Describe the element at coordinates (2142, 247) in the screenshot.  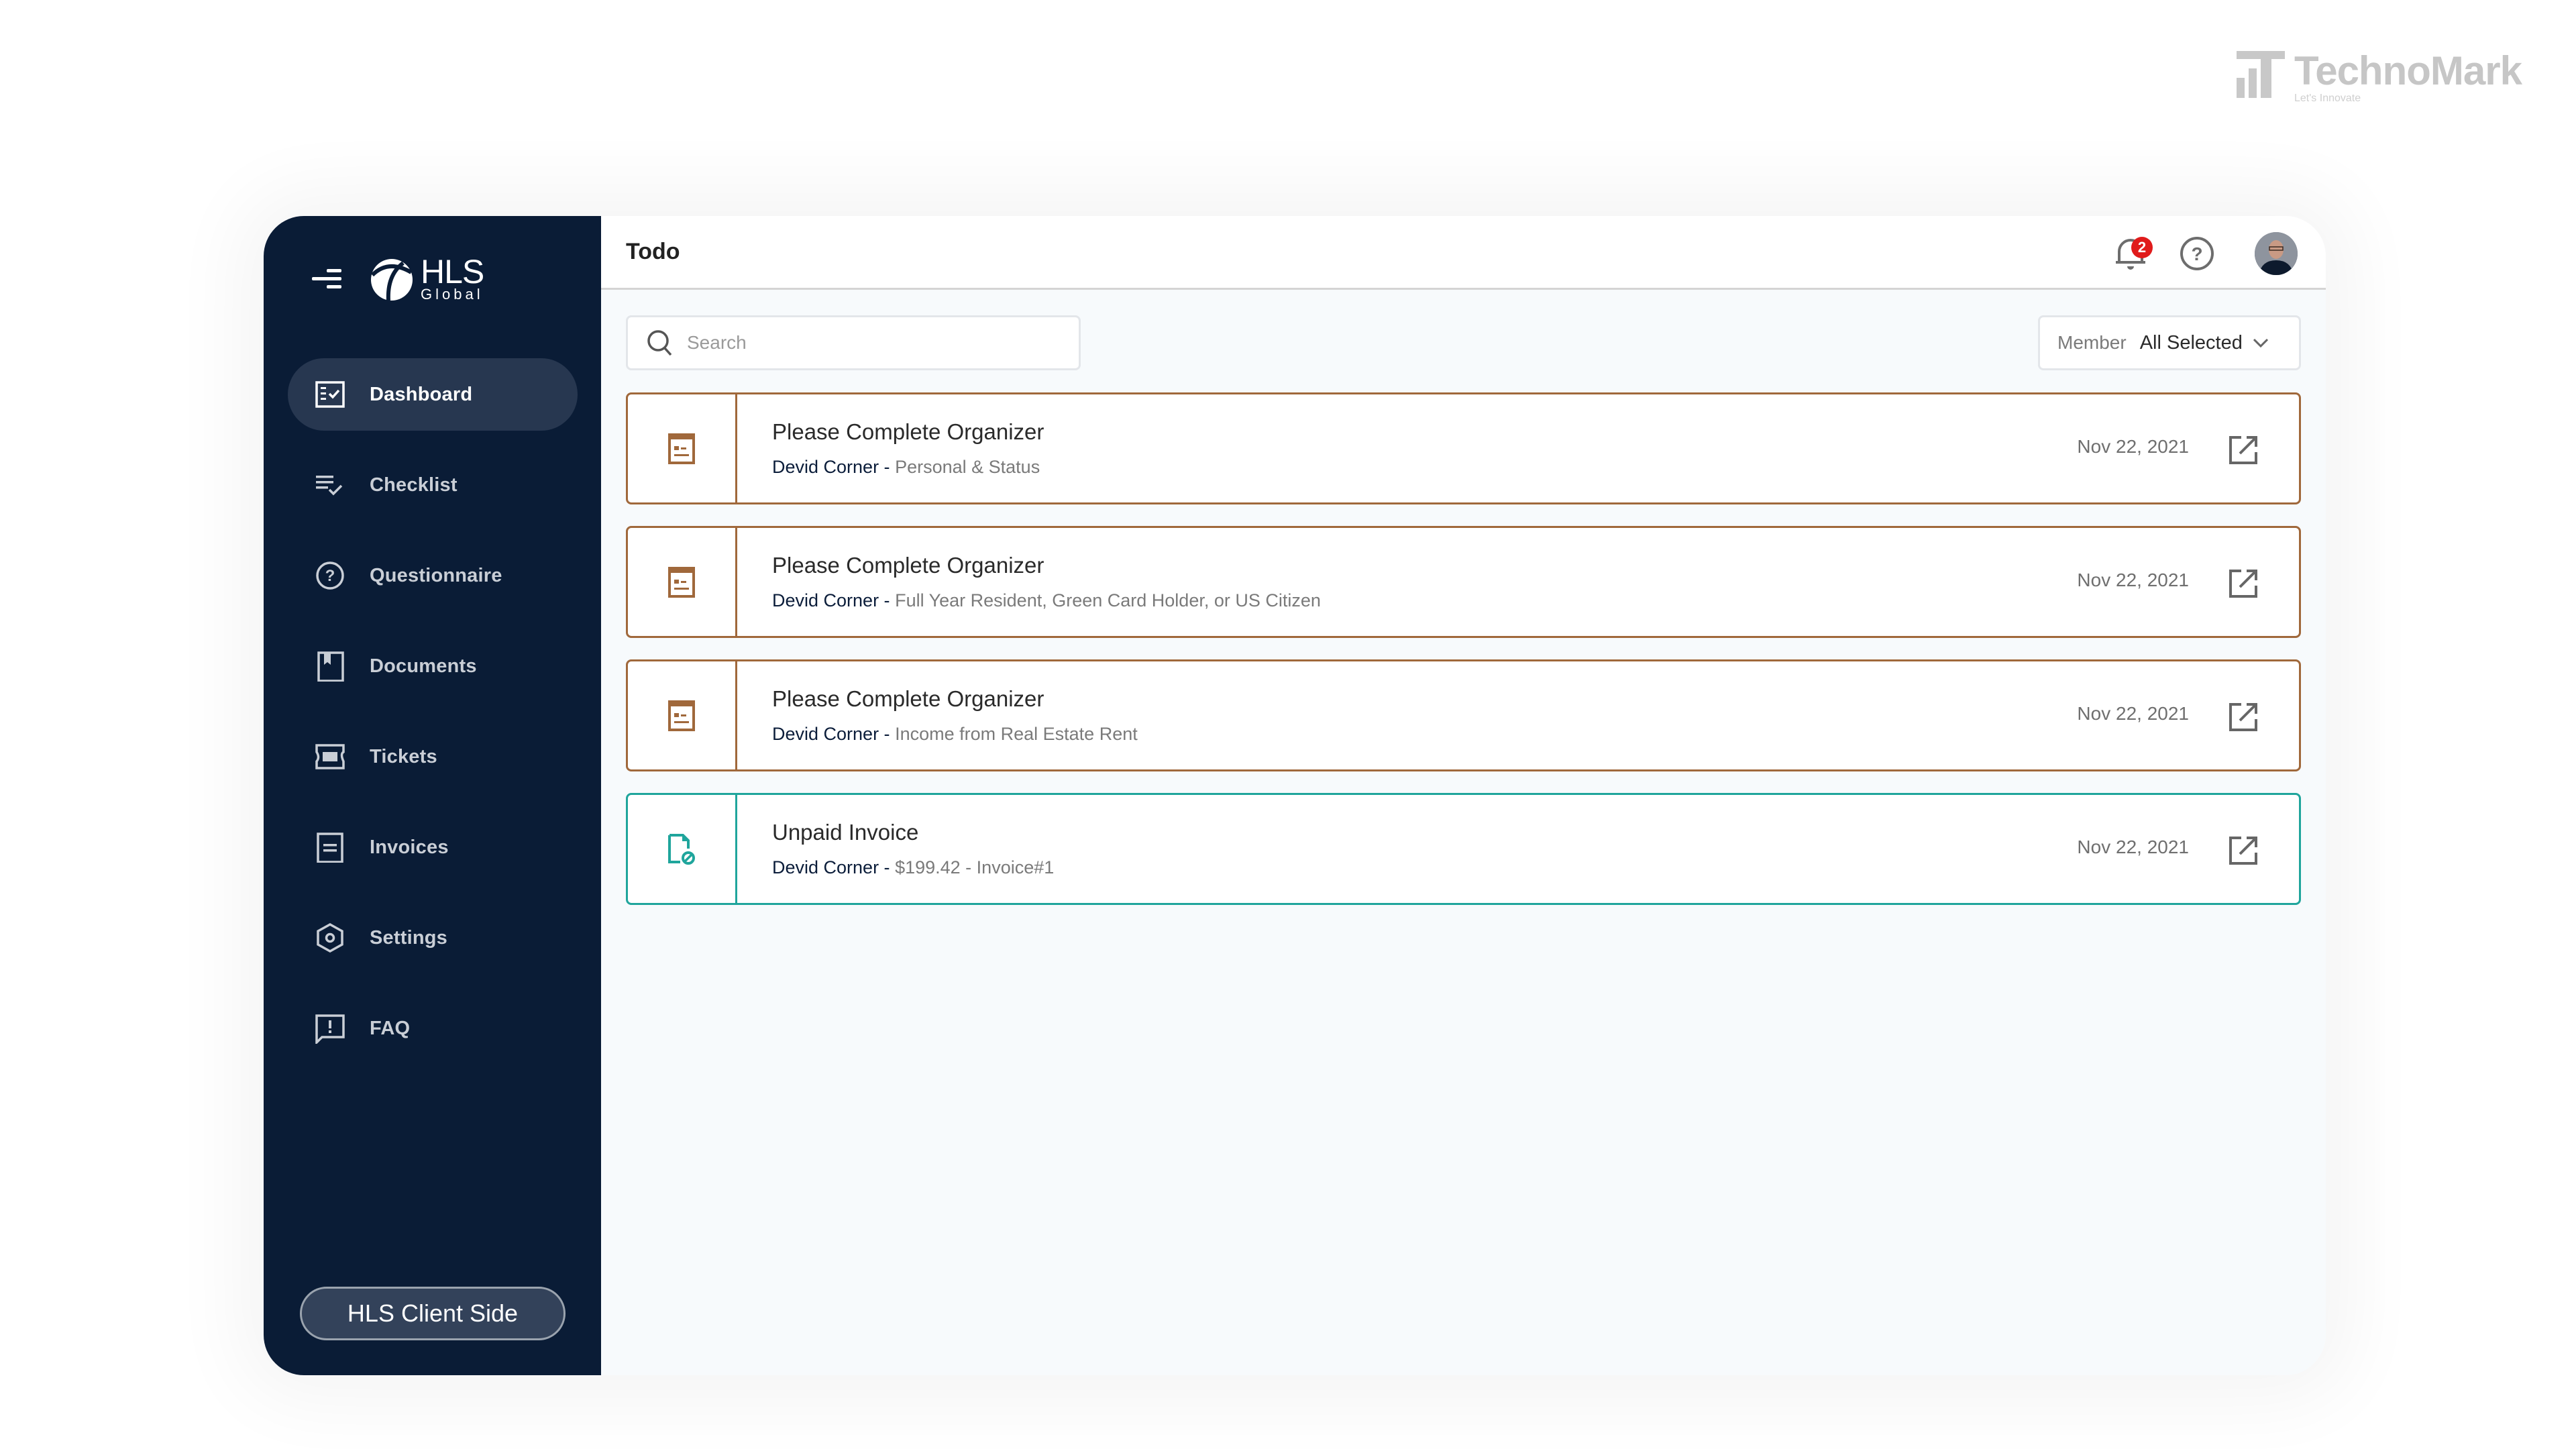
I see `notification-count-badge: 2` at that location.